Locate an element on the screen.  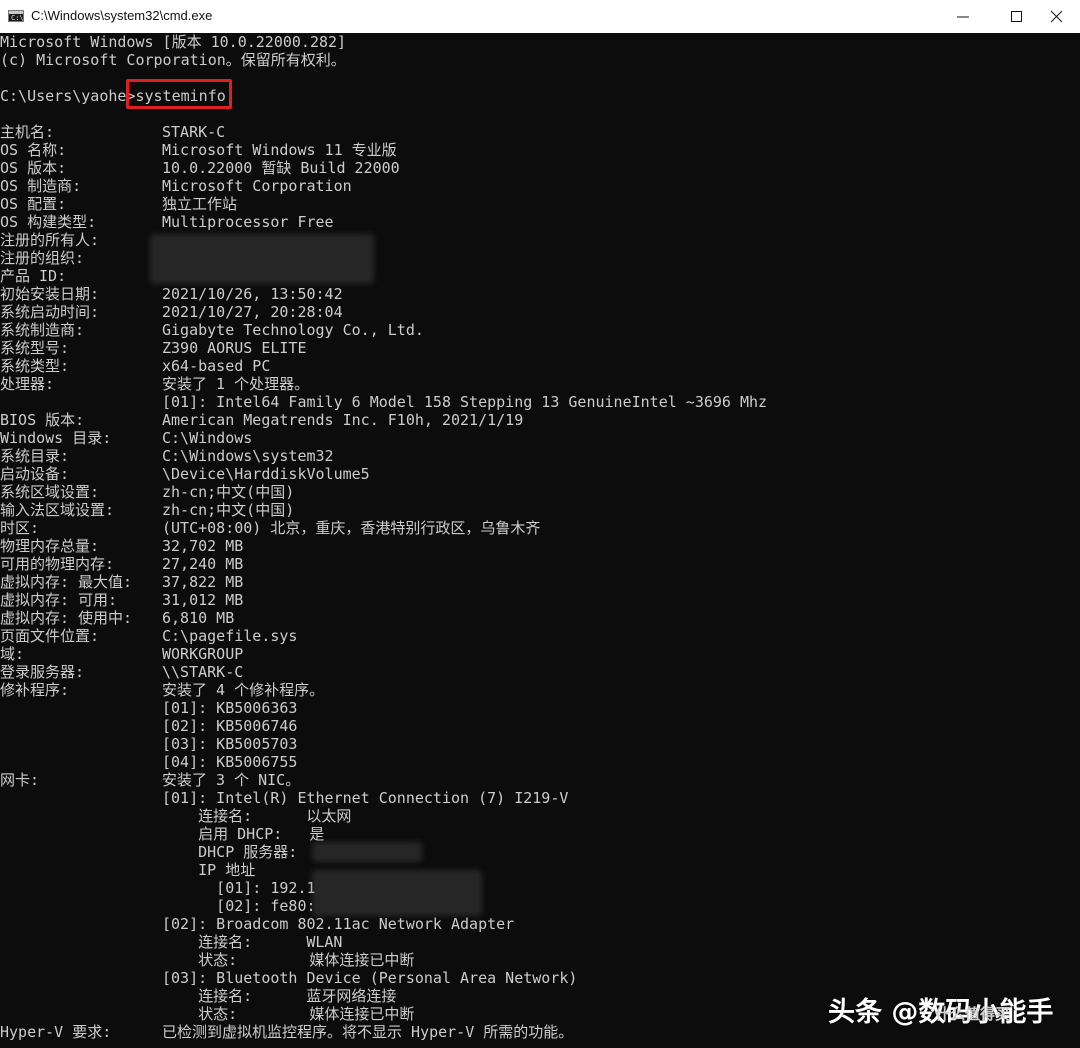
info-value: DHCP 服务器: is located at coordinates (230, 852).